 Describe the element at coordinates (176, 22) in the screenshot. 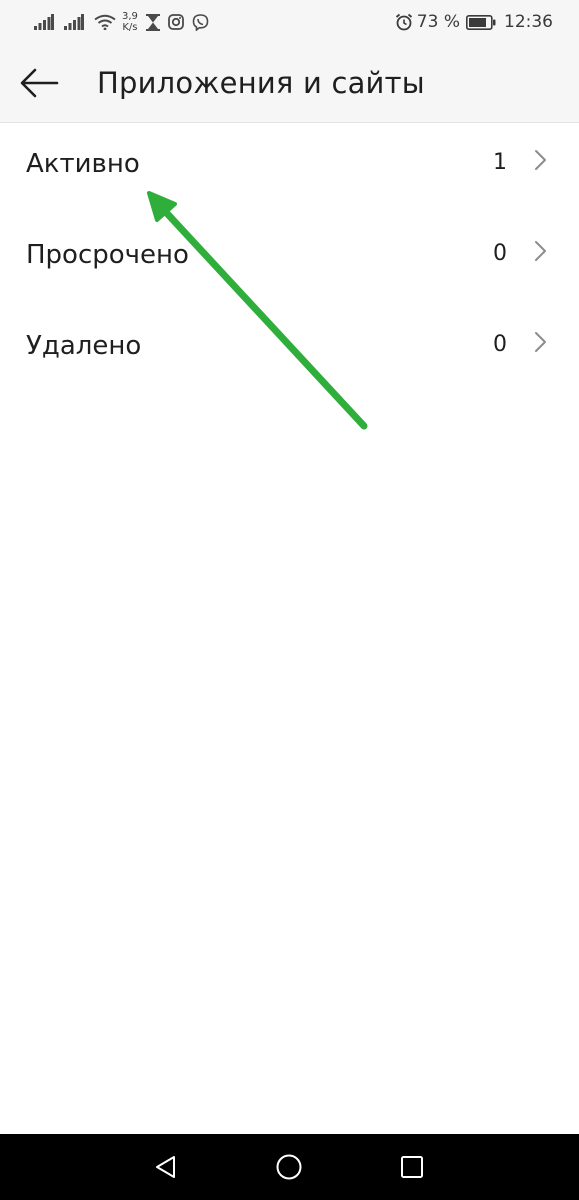

I see `instagram-icon` at that location.